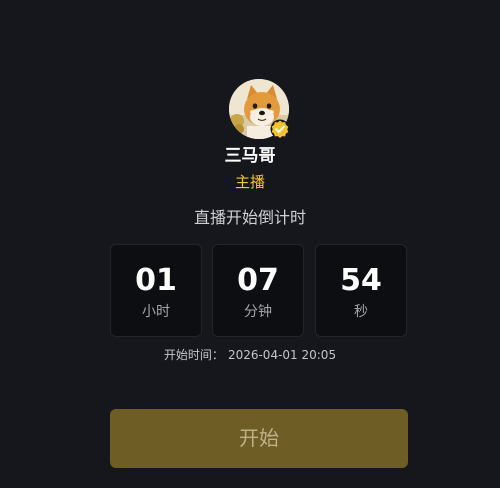  I want to click on countdown-minutes-card: 07 分钟, so click(258, 290).